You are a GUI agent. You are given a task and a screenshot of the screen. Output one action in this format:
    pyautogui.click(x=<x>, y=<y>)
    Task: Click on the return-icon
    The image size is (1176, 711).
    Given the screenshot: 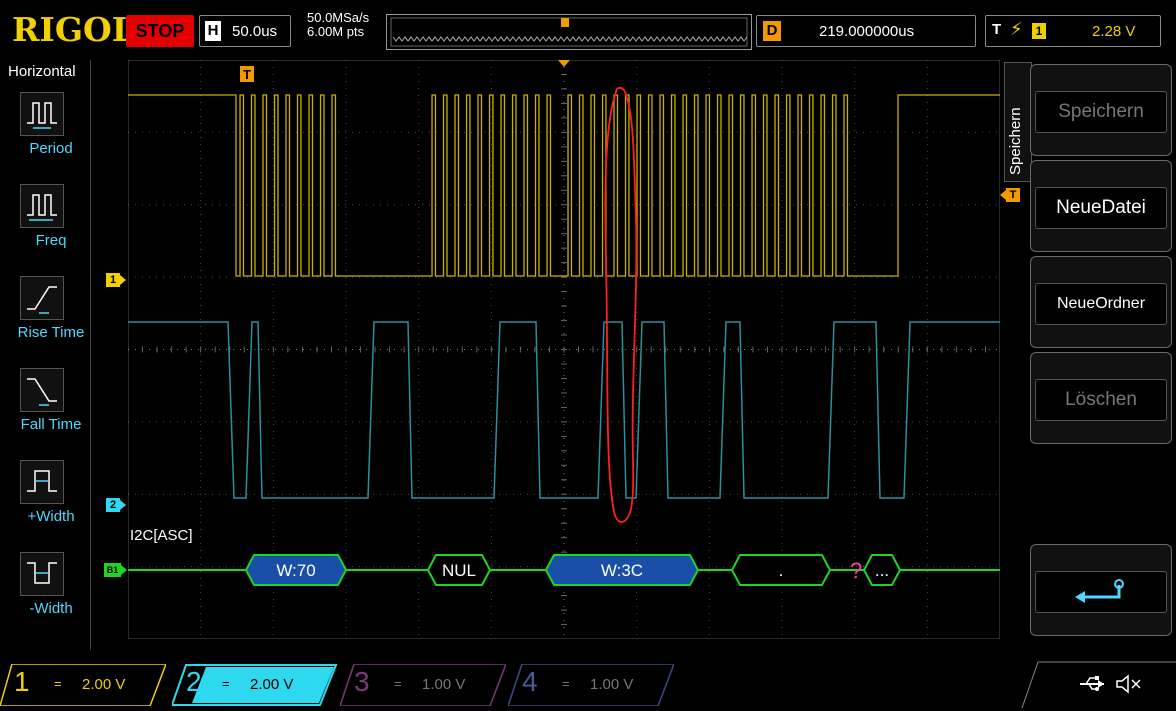 What is the action you would take?
    pyautogui.click(x=1101, y=592)
    